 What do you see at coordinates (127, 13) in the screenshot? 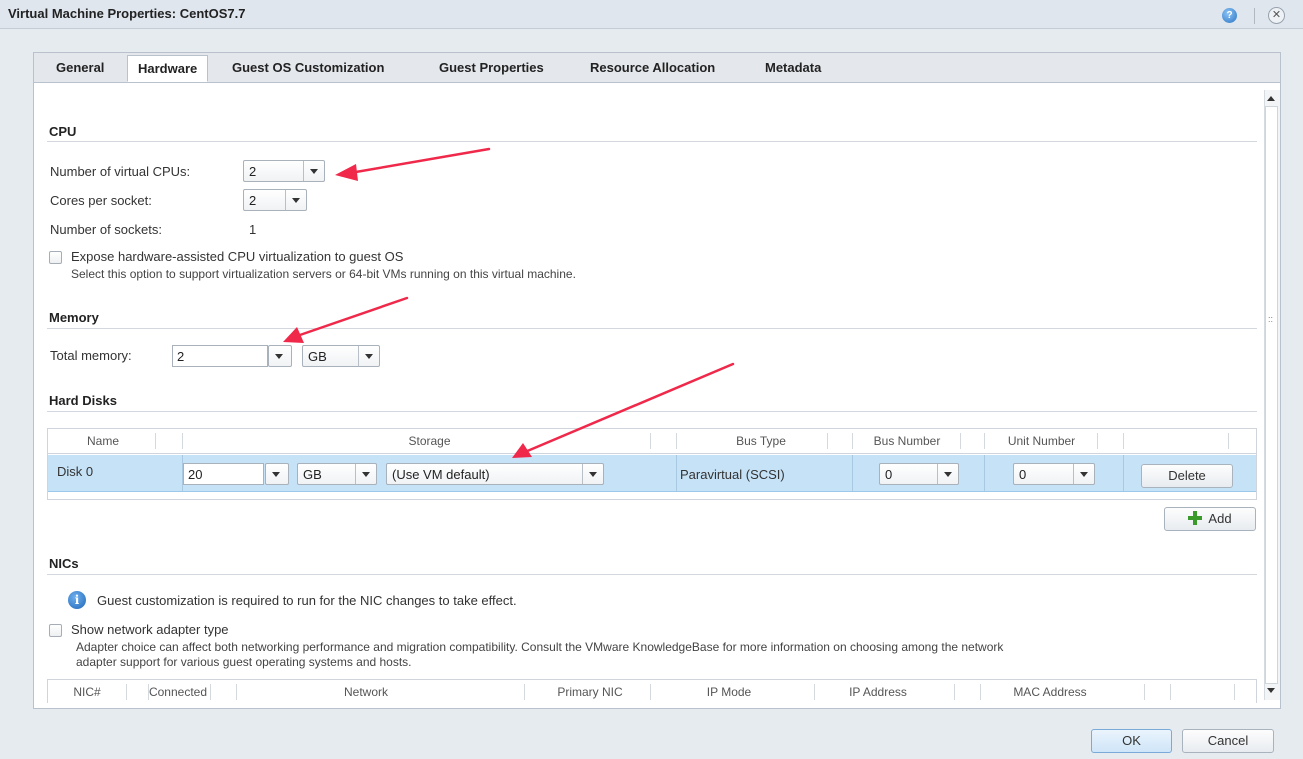
I see `window-title: Virtual Machine Properties: CentOS7.7` at bounding box center [127, 13].